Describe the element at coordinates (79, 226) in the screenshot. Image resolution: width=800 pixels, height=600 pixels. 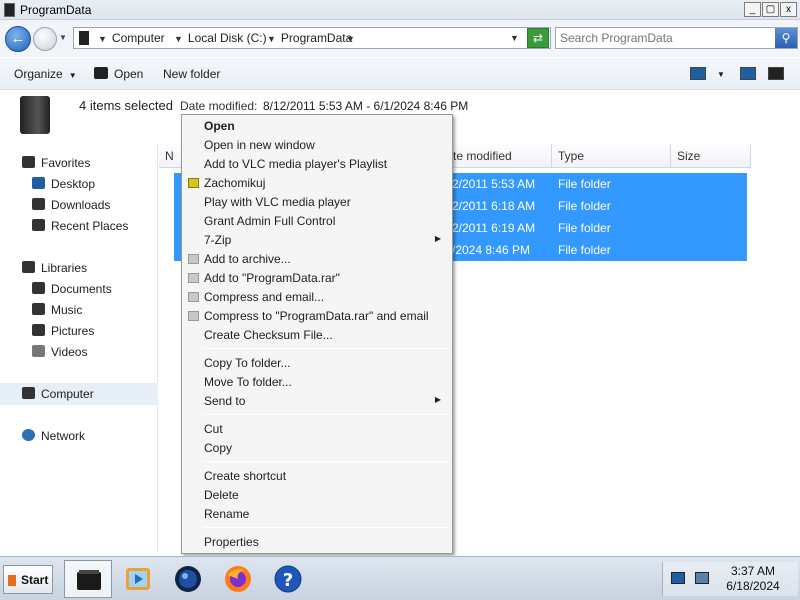
I see `nav-recent-places: Recent Places` at that location.